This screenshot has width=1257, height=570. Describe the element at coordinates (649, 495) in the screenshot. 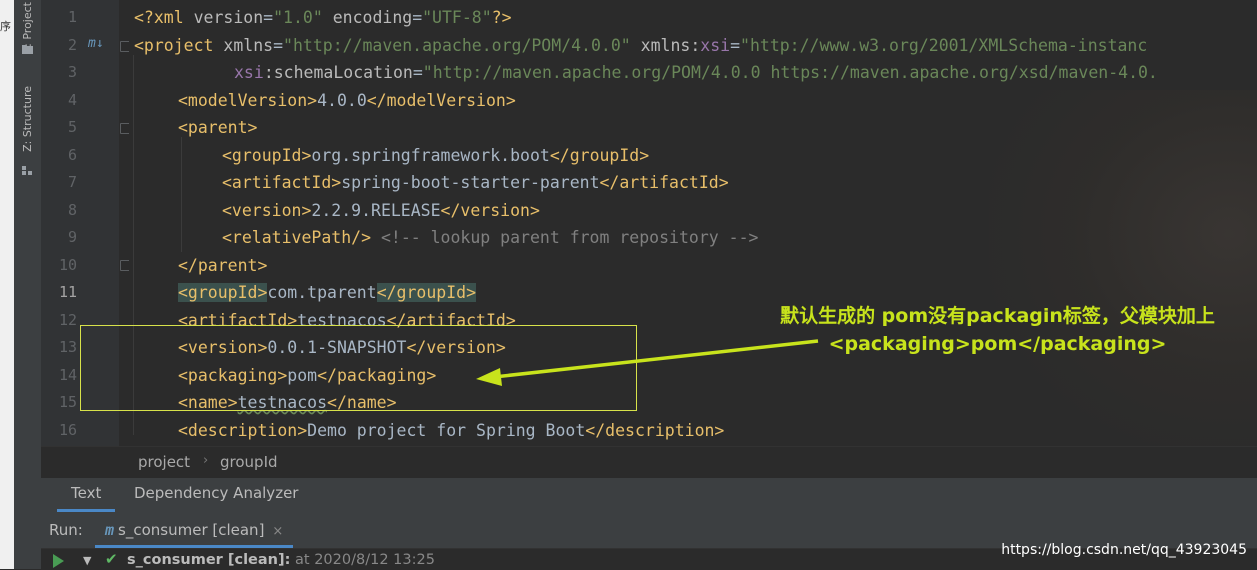

I see `editor-bottom-tabs: Text Dependency Analyzer` at that location.